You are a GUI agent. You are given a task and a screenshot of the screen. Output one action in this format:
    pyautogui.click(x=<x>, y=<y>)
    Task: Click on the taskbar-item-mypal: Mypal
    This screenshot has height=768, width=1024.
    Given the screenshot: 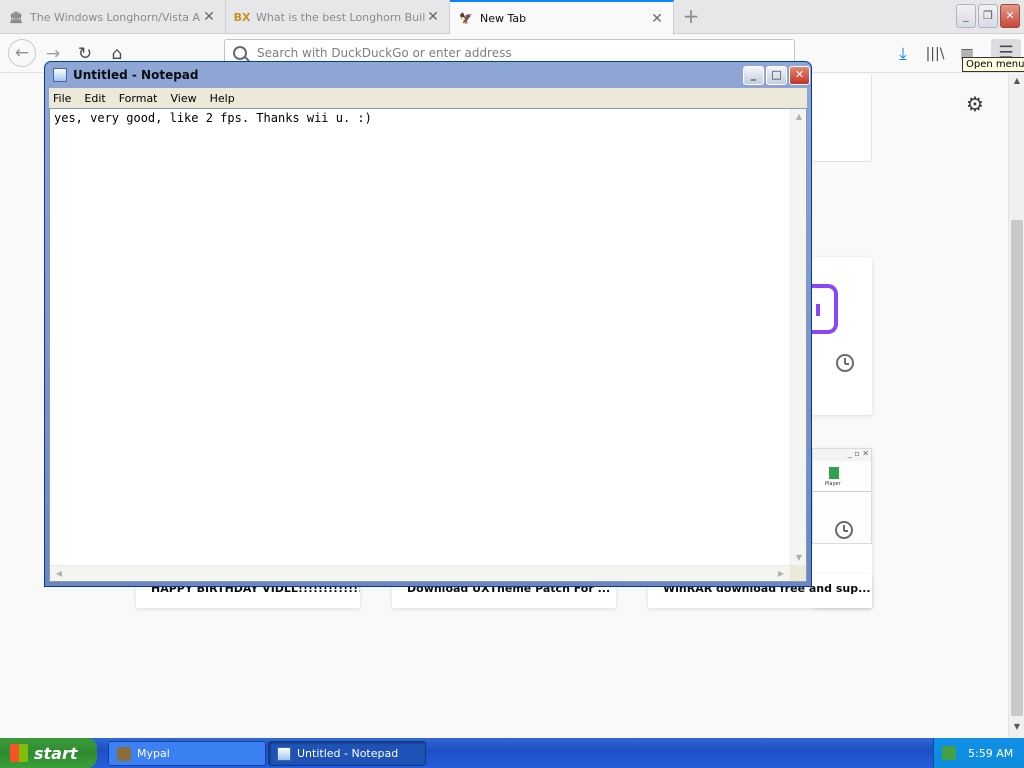 What is the action you would take?
    pyautogui.click(x=187, y=753)
    